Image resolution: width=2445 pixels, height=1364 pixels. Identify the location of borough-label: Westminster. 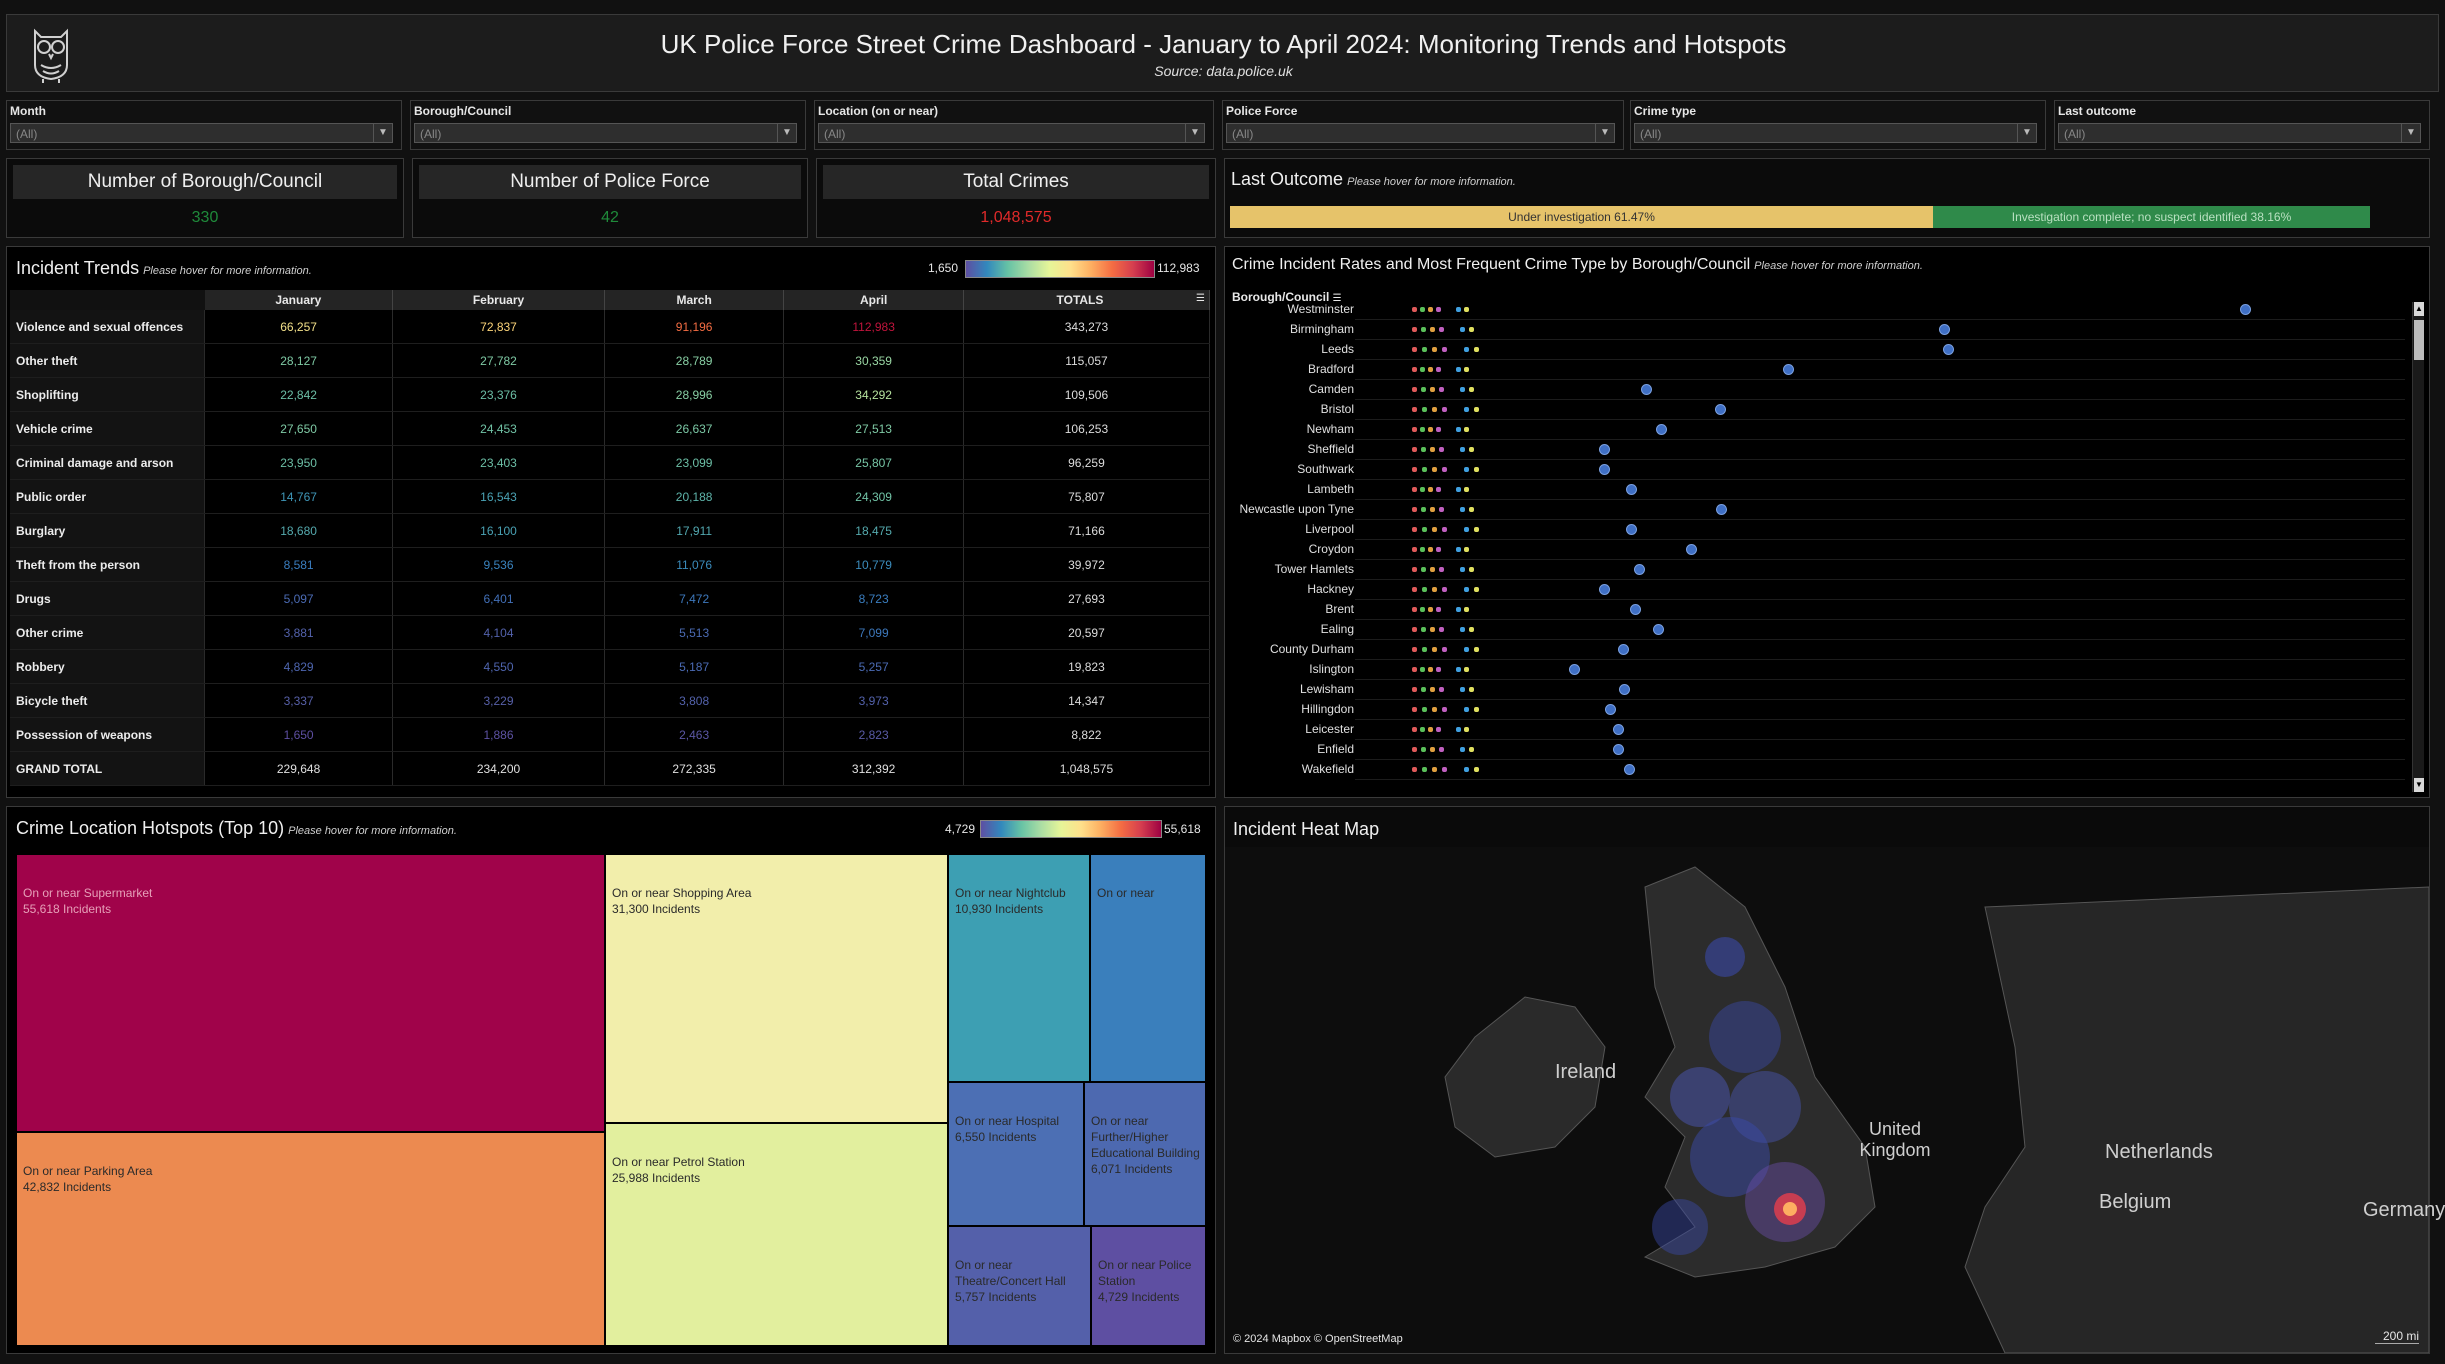
(1292, 309).